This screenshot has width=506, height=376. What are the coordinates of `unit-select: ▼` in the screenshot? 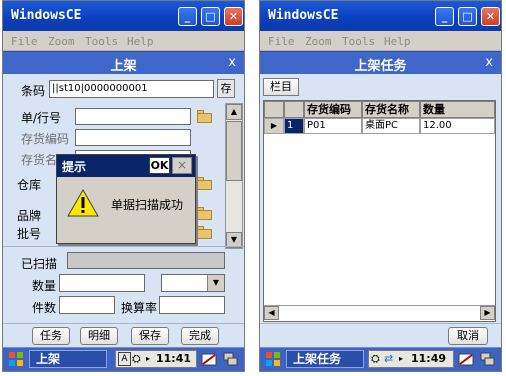 It's located at (193, 283).